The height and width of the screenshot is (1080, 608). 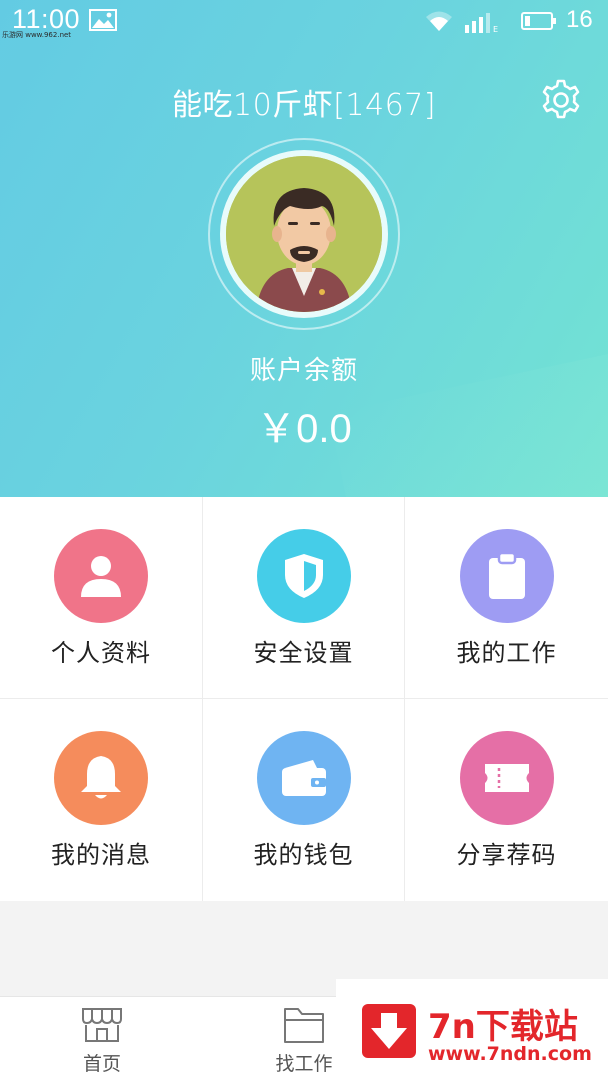 I want to click on watermark-url: www.7ndn.com, so click(x=510, y=1054).